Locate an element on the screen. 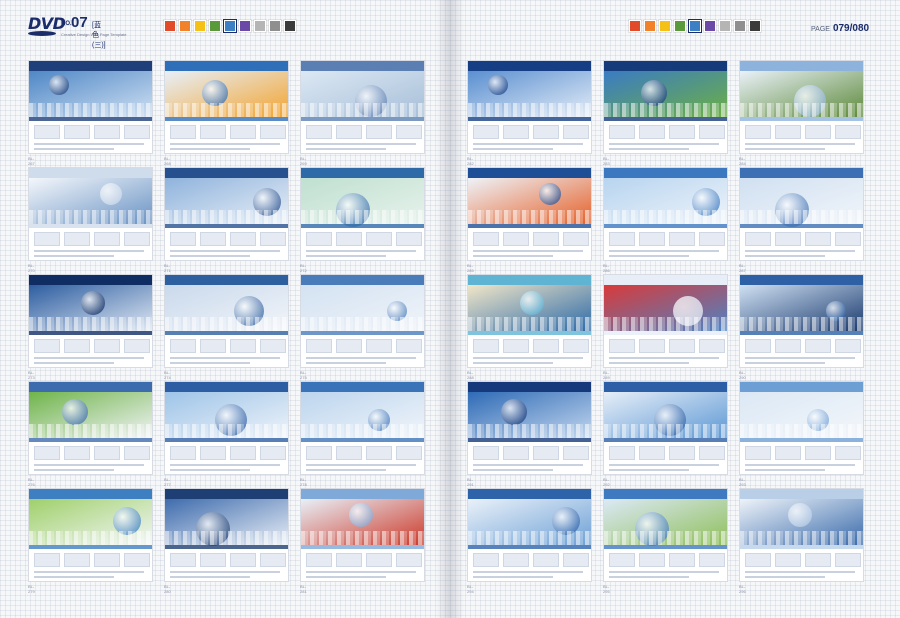 The width and height of the screenshot is (900, 618). page-label: PAGE is located at coordinates (820, 29).